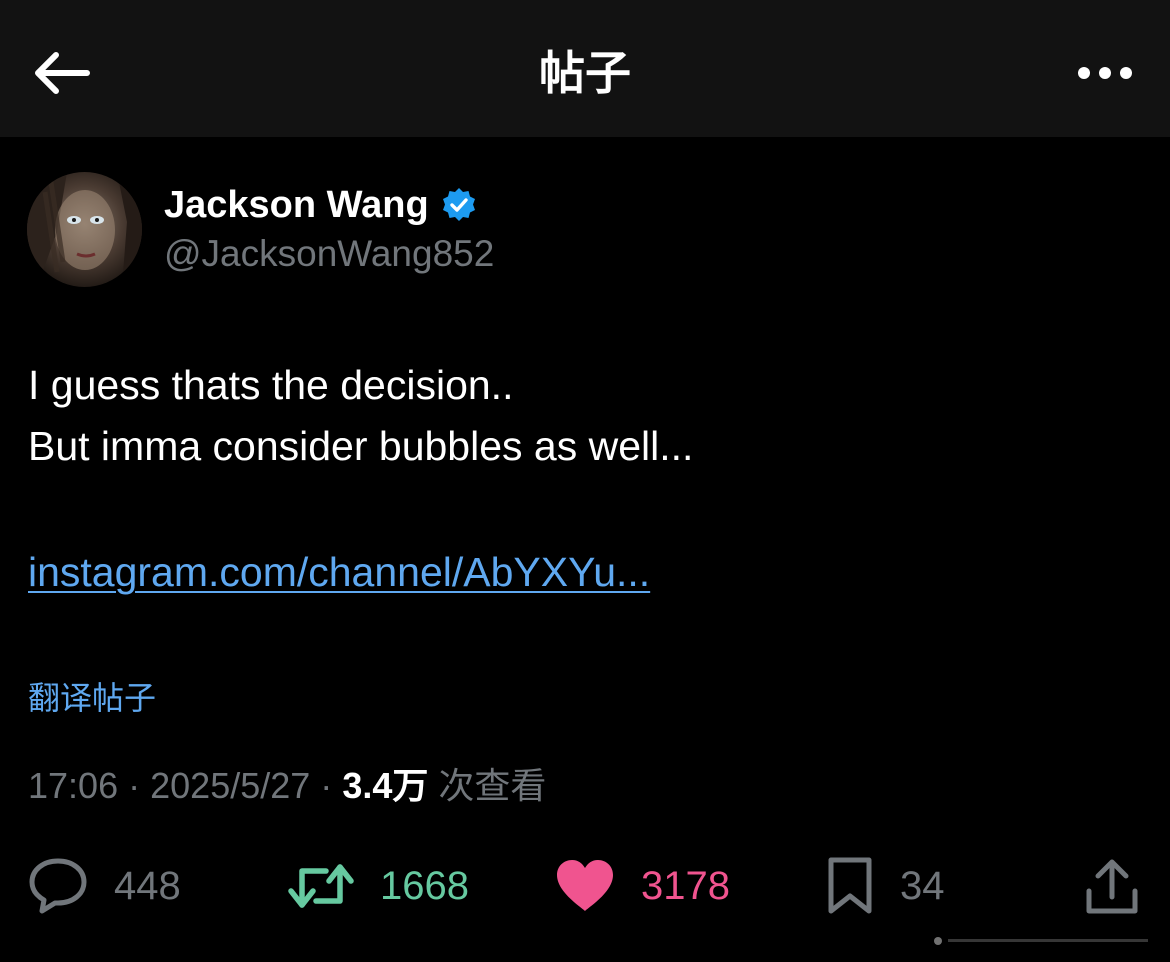  I want to click on more-options-button, so click(1105, 73).